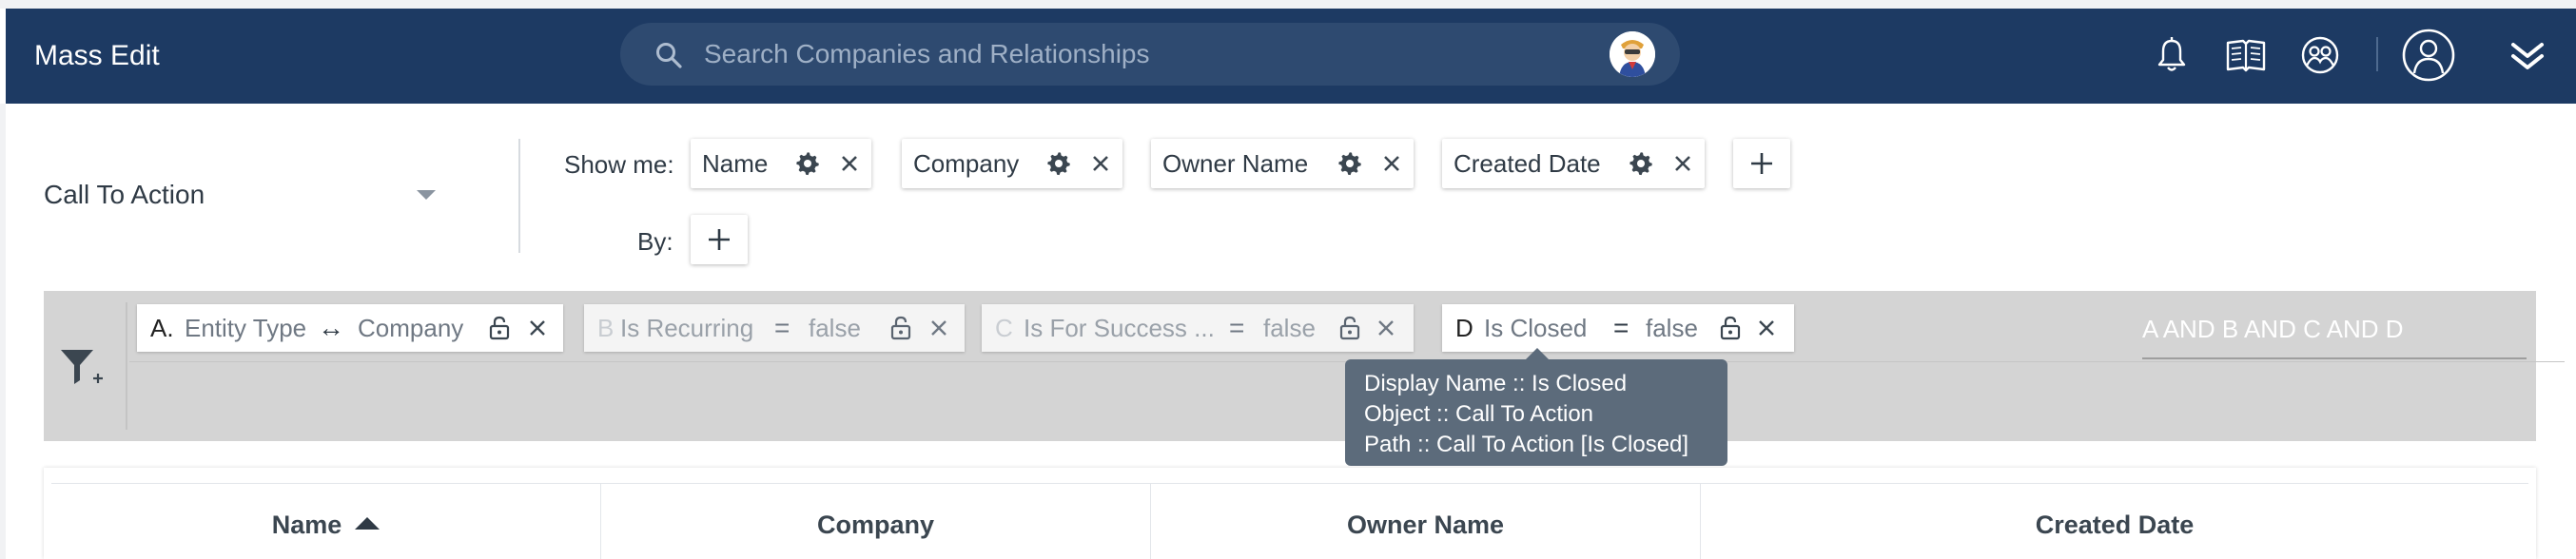 This screenshot has width=2576, height=559. Describe the element at coordinates (2115, 525) in the screenshot. I see `column-label: Created Date` at that location.